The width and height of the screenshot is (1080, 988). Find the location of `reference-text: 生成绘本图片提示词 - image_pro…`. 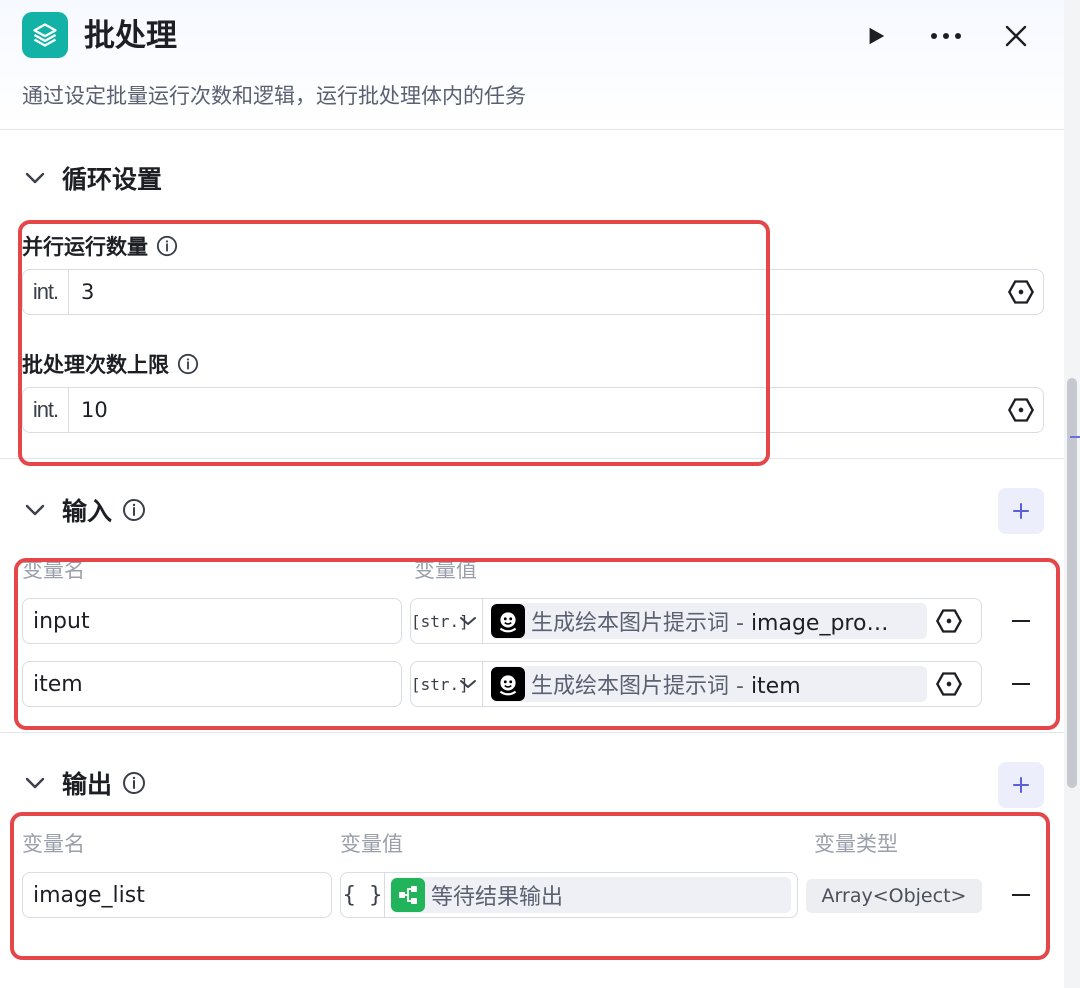

reference-text: 生成绘本图片提示词 - image_pro… is located at coordinates (709, 621).